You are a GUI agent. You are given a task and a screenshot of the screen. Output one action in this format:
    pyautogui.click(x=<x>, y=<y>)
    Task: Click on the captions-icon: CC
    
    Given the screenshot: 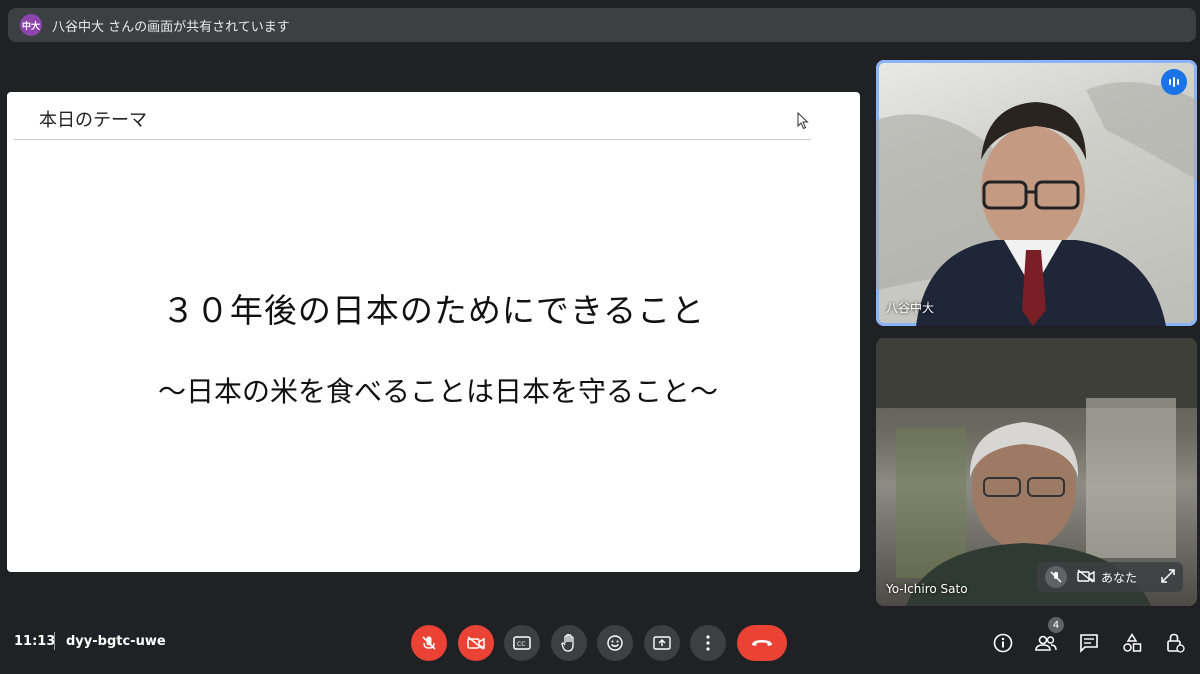 What is the action you would take?
    pyautogui.click(x=522, y=643)
    